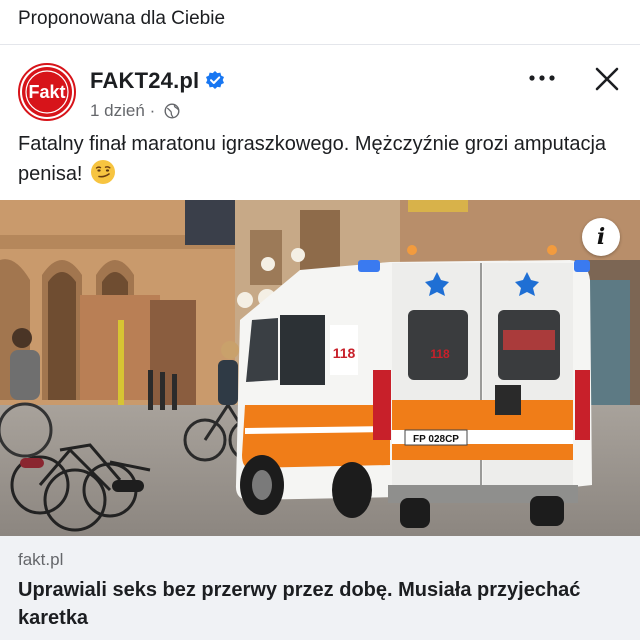 This screenshot has width=640, height=640. Describe the element at coordinates (320, 86) in the screenshot. I see `post-header: Fakt FAKT24.pl 1 dzień ·` at that location.